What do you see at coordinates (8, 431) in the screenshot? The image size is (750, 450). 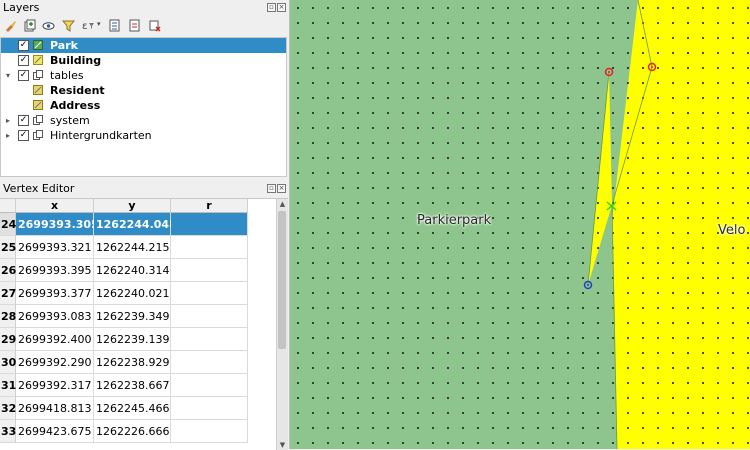 I see `row-number: 33` at bounding box center [8, 431].